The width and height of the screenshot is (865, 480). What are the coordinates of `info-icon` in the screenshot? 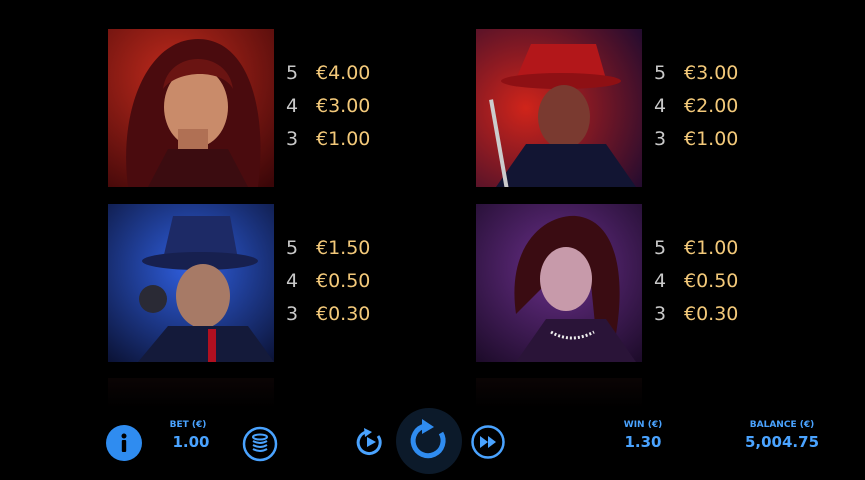 It's located at (124, 442).